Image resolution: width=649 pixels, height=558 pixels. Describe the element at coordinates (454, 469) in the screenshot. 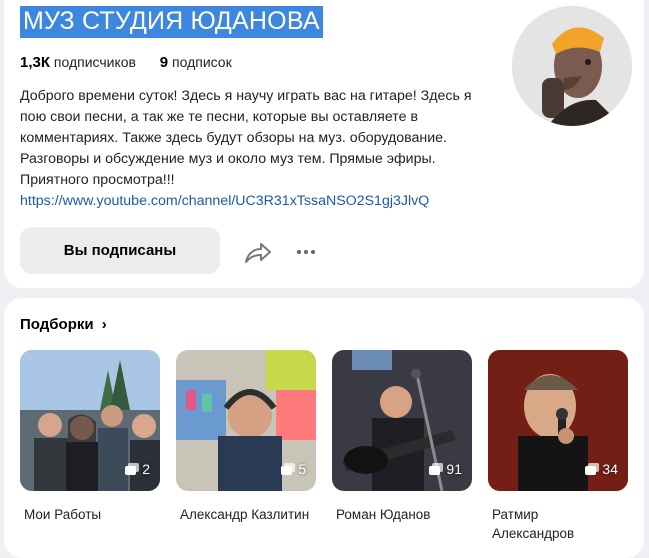

I see `video-count-value: 91` at that location.